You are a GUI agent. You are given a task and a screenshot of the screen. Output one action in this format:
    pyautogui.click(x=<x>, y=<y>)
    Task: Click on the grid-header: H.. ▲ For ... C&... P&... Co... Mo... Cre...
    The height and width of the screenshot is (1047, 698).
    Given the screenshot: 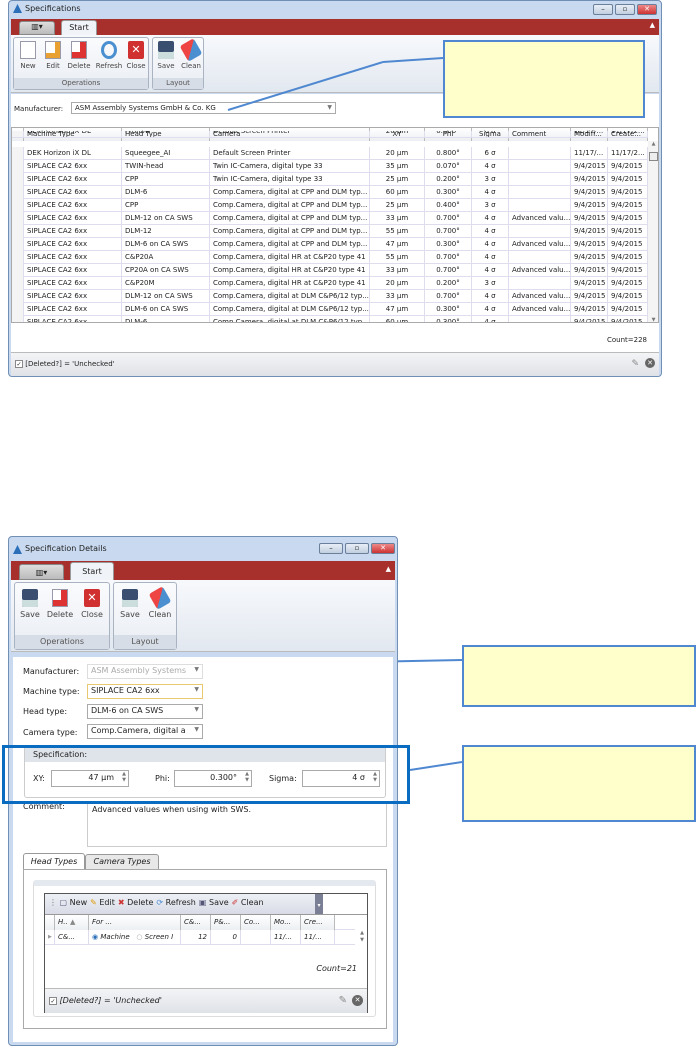 What is the action you would take?
    pyautogui.click(x=200, y=922)
    